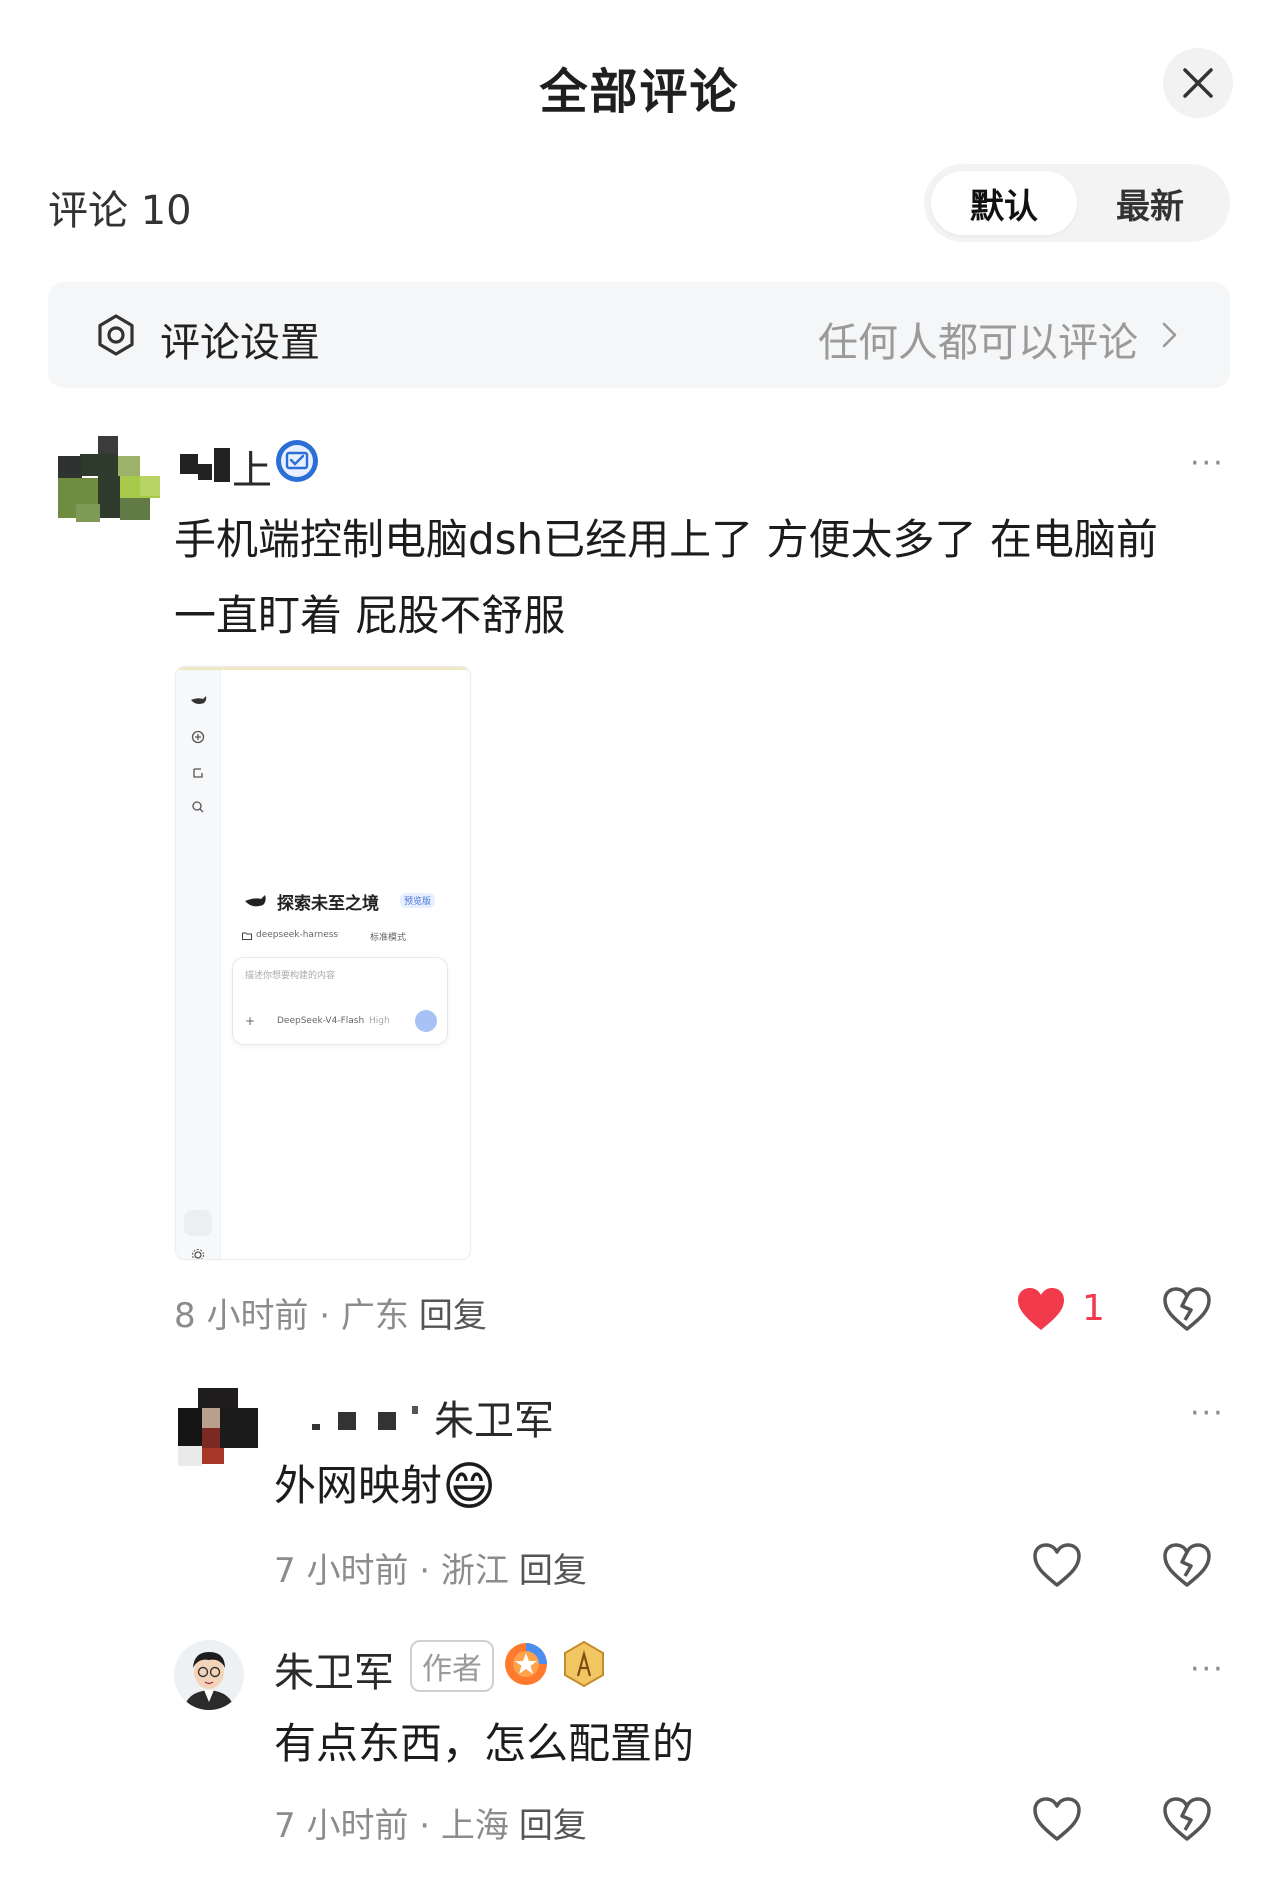 This screenshot has height=1885, width=1279. I want to click on image-preview-badge: 预览版, so click(418, 900).